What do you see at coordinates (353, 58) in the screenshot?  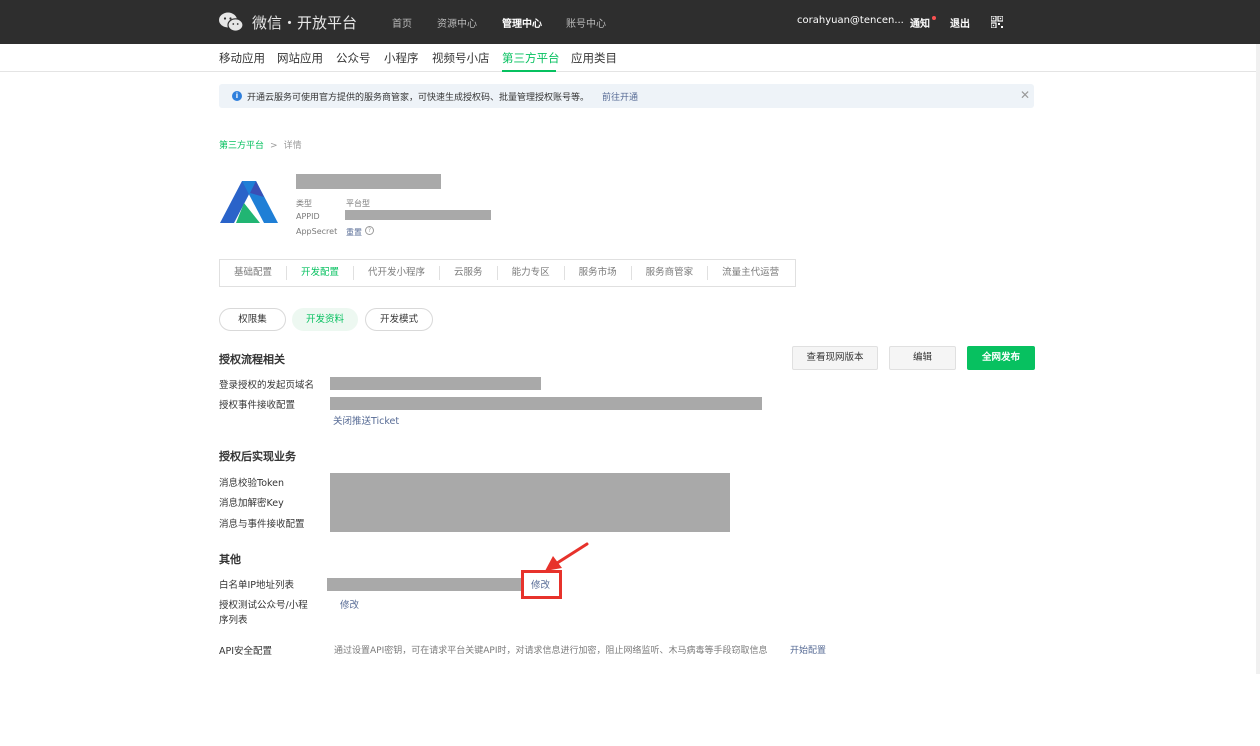 I see `subnav-official-account: 公众号` at bounding box center [353, 58].